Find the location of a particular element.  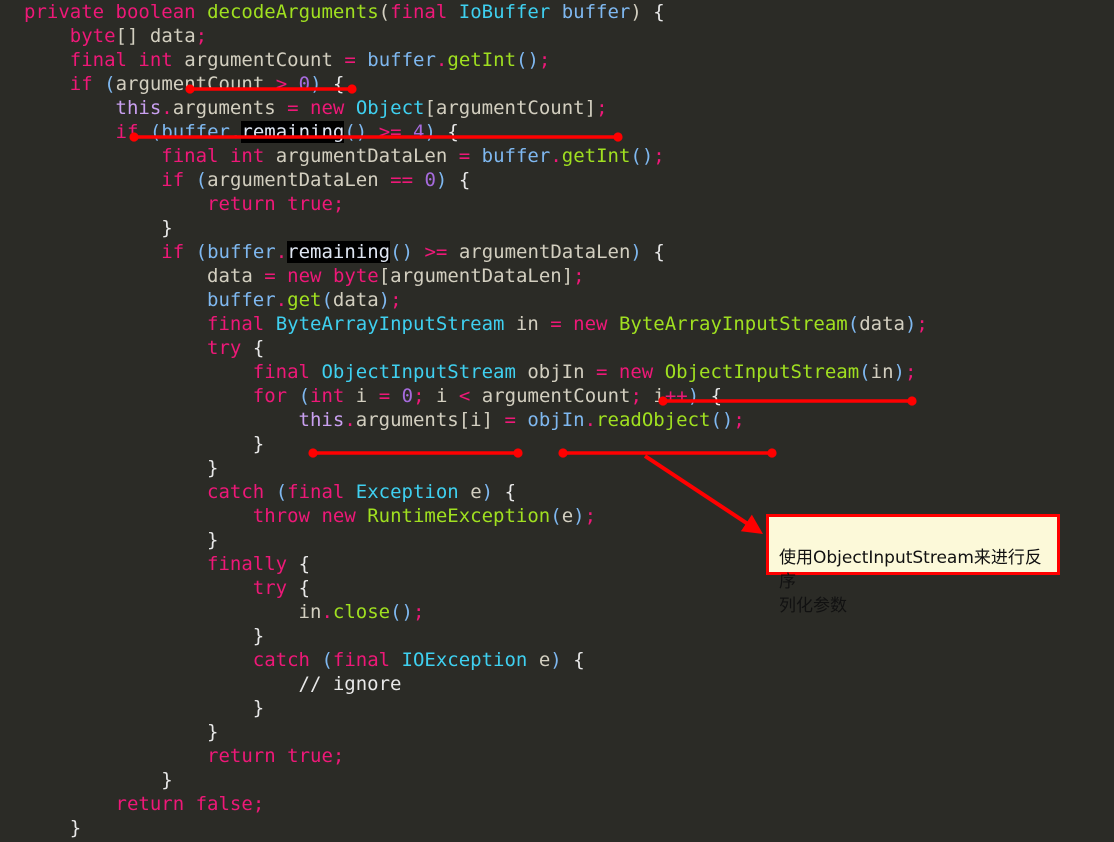

code-line: in.close(); is located at coordinates (361, 612).